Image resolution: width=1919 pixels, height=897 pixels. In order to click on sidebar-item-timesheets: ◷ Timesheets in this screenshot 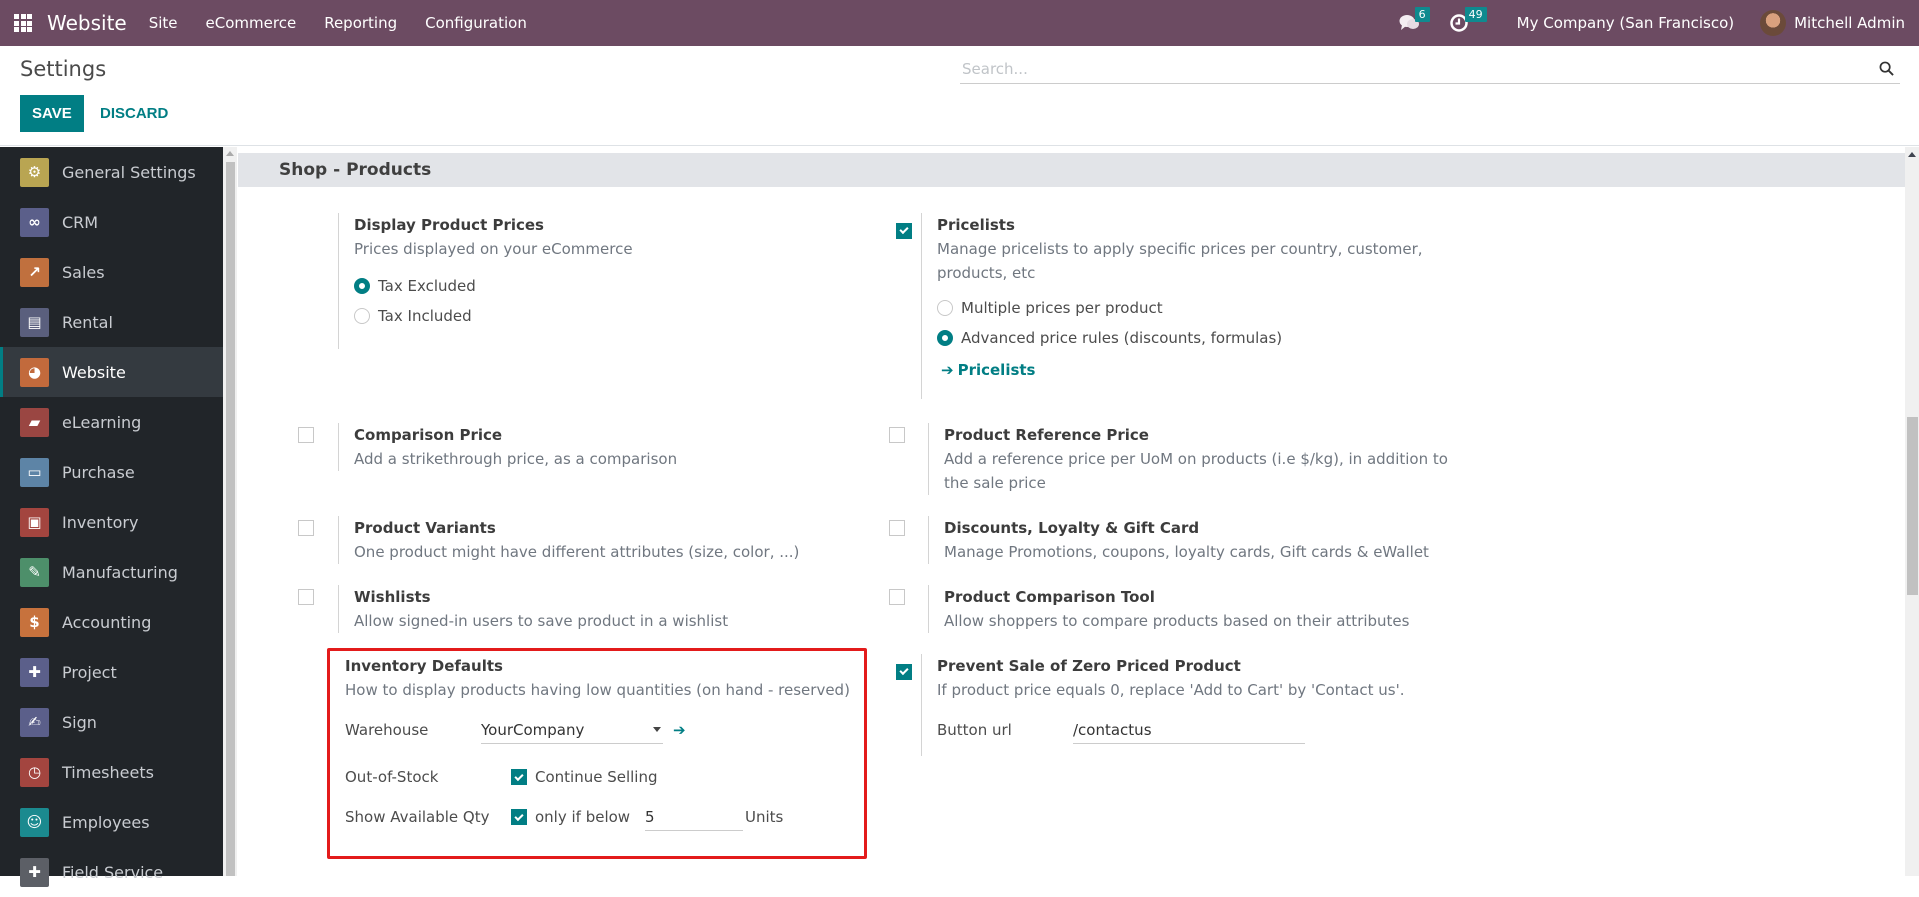, I will do `click(111, 772)`.